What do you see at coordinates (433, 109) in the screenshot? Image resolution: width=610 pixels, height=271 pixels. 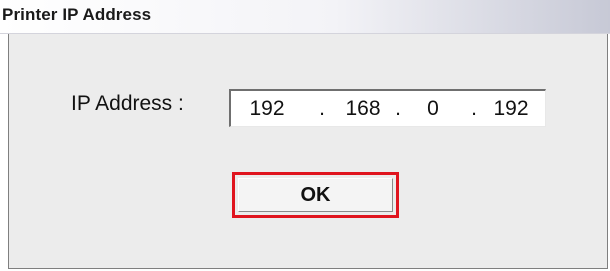 I see `ip-octet-3: 0` at bounding box center [433, 109].